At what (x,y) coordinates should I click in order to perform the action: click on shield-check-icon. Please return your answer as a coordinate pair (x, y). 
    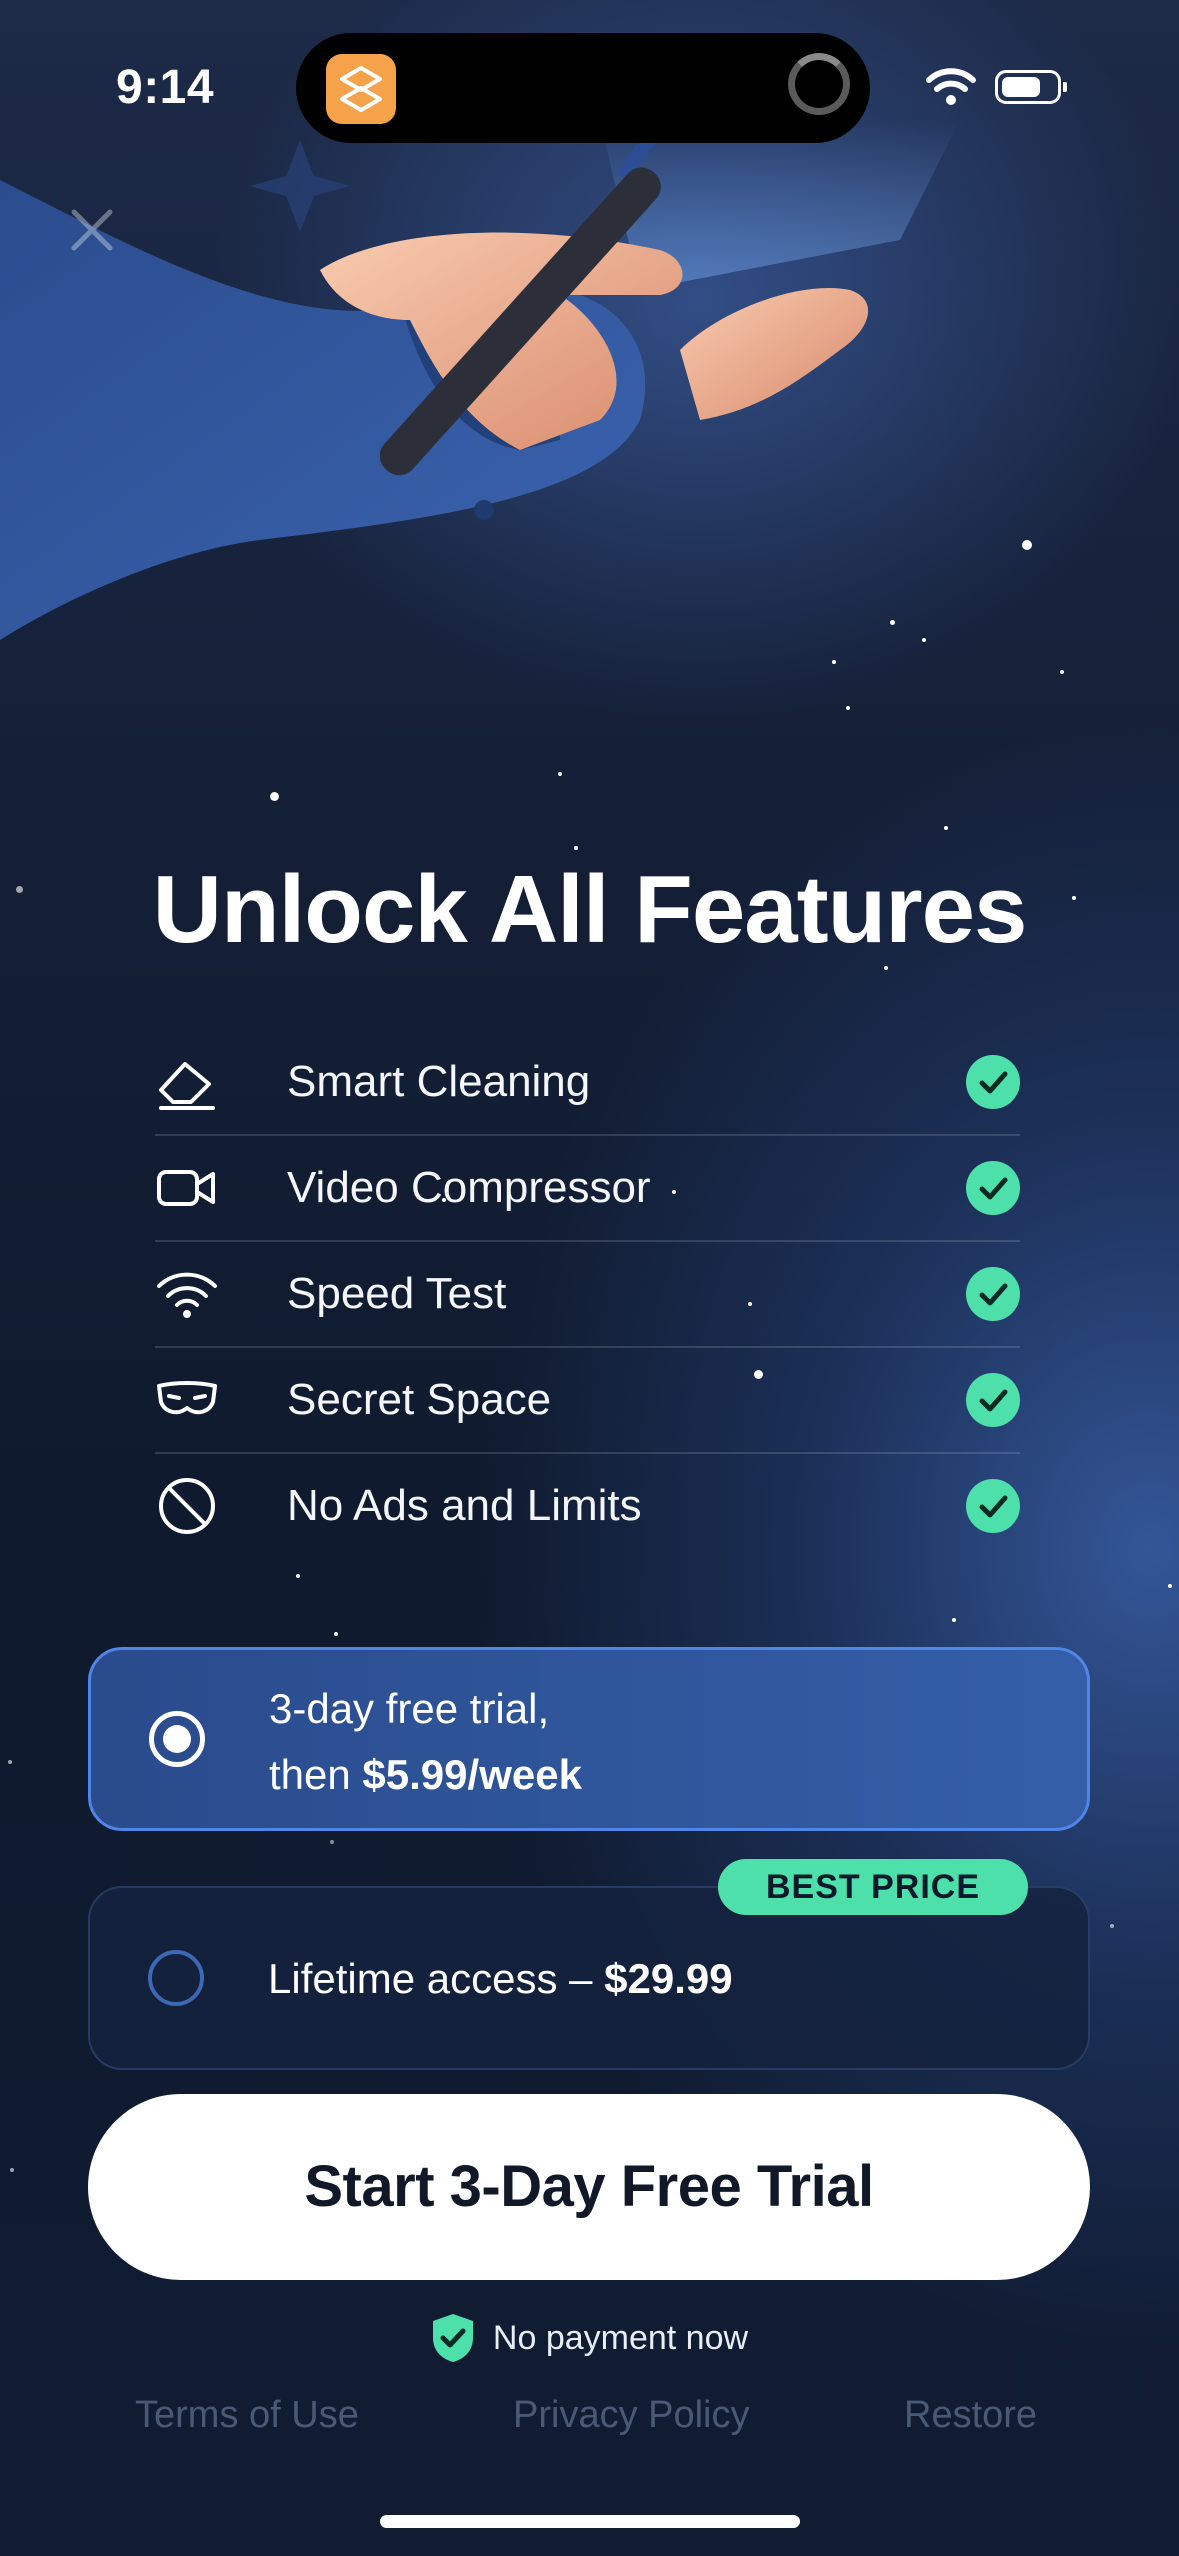
    Looking at the image, I should click on (452, 2338).